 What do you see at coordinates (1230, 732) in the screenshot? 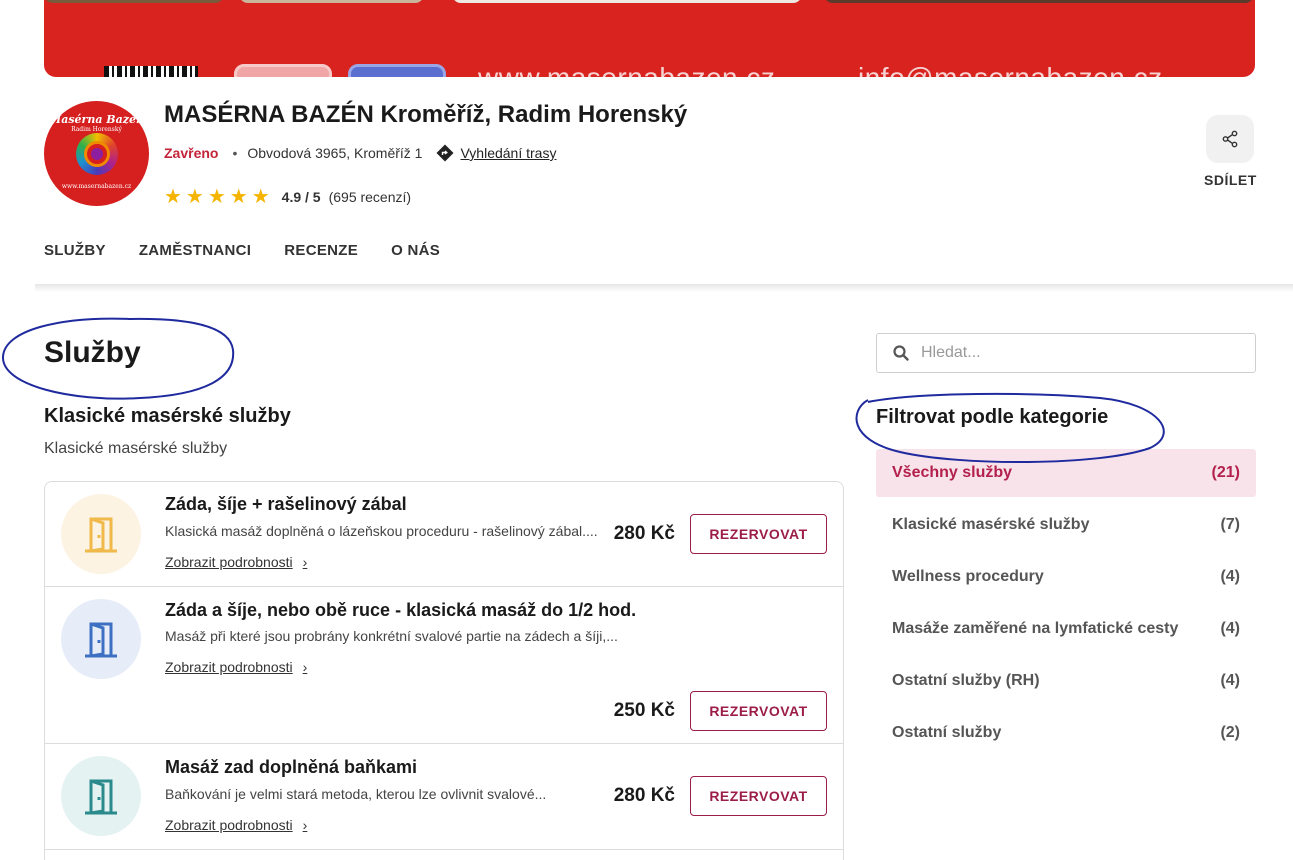
I see `filter-count: (2)` at bounding box center [1230, 732].